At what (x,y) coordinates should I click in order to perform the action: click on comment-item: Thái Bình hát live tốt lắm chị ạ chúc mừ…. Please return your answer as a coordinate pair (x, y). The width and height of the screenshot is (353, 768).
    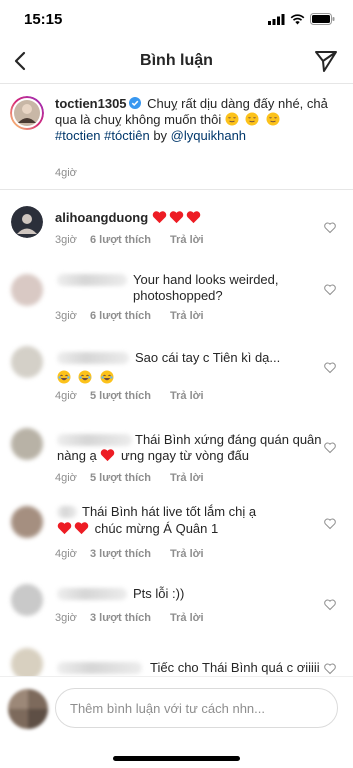
    Looking at the image, I should click on (176, 538).